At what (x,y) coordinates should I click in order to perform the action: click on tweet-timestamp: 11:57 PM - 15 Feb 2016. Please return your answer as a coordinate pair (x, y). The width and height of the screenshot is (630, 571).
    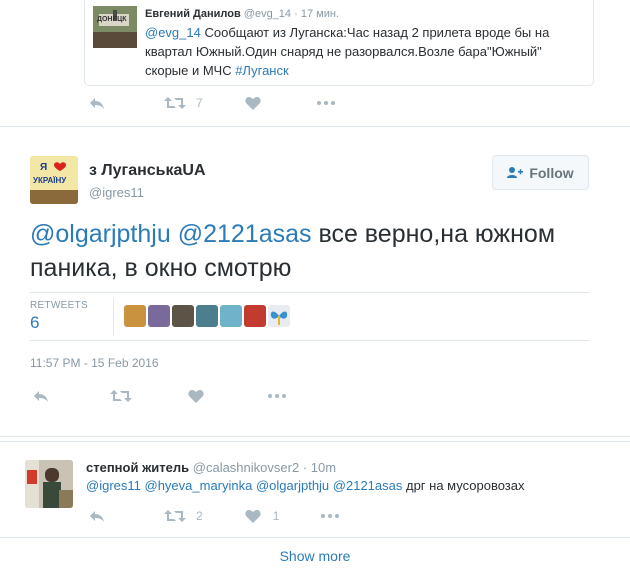
    Looking at the image, I should click on (94, 363).